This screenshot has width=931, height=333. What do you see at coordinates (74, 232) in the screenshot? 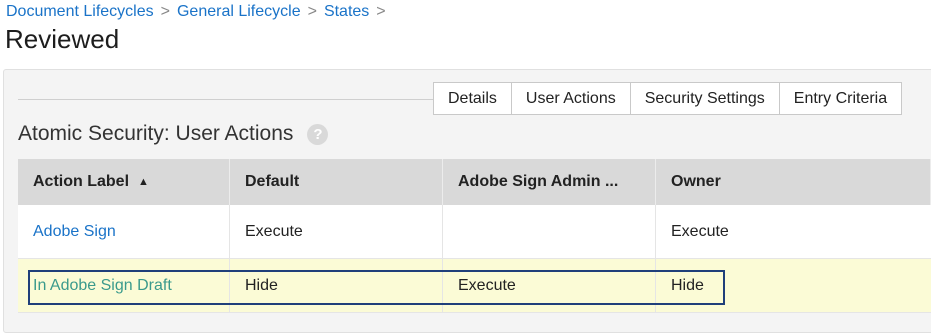
I see `action-link-adobe-sign: Adobe Sign` at bounding box center [74, 232].